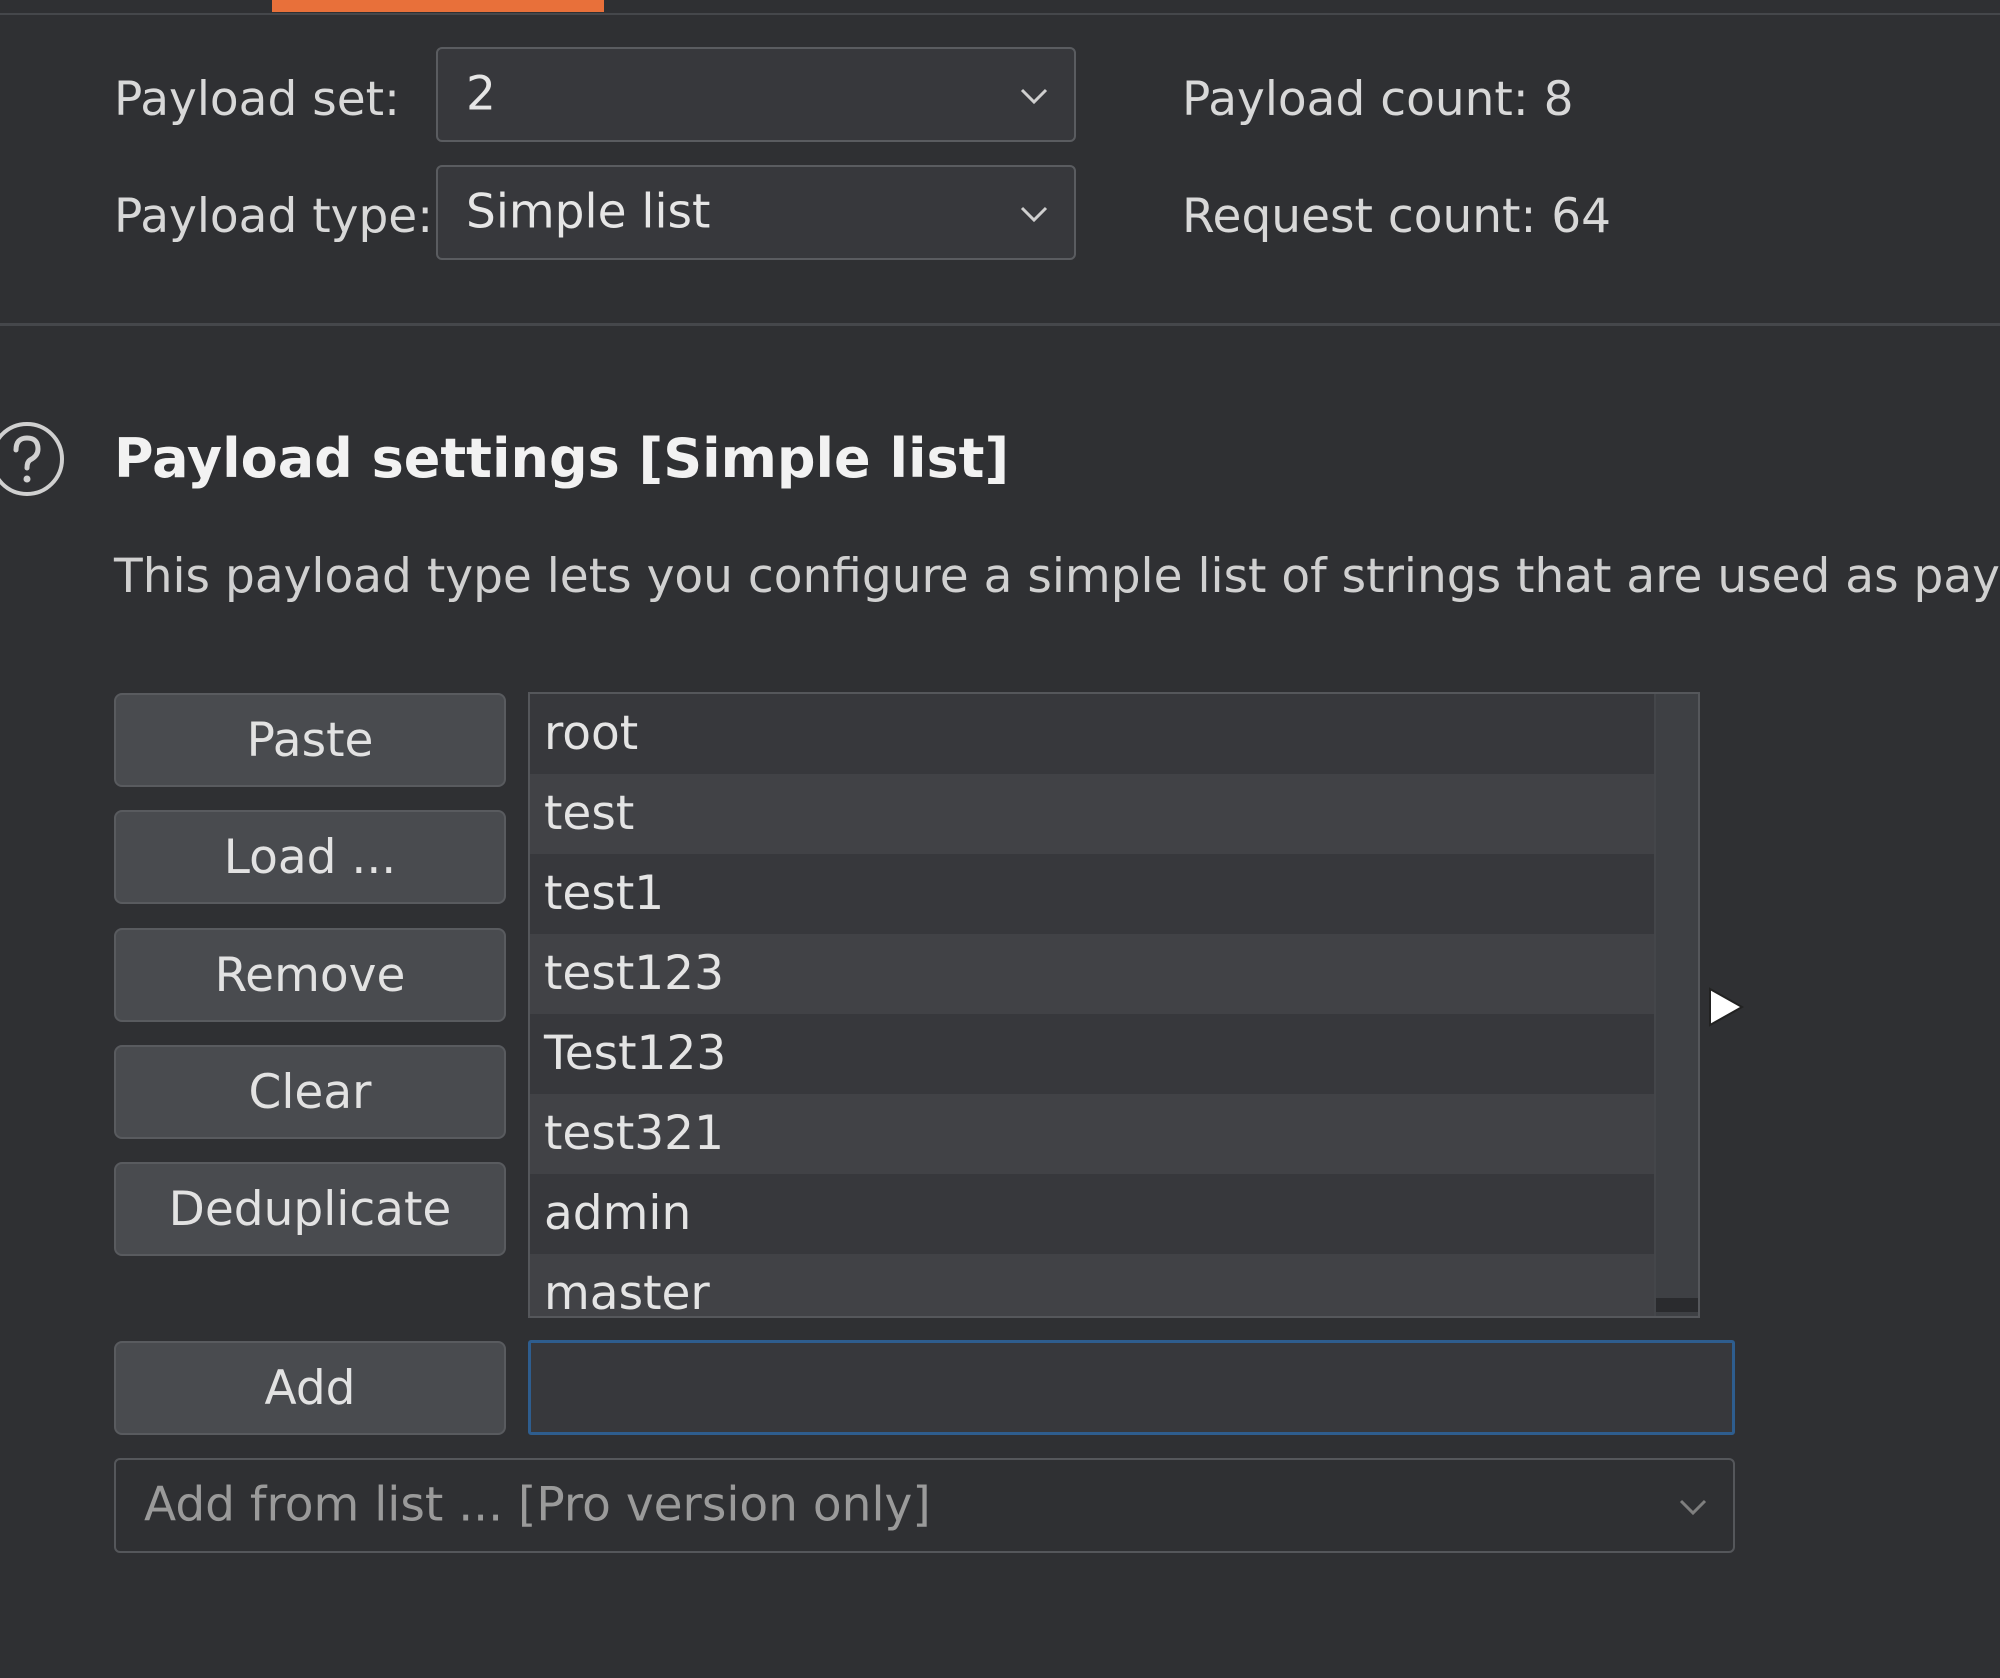 This screenshot has width=2000, height=1678. Describe the element at coordinates (310, 1388) in the screenshot. I see `add-button: Add` at that location.